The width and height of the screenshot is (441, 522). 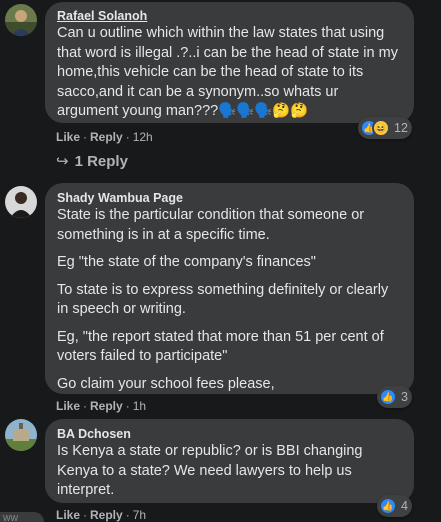 What do you see at coordinates (229, 16) in the screenshot?
I see `comment-author: Rafael Solanoh` at bounding box center [229, 16].